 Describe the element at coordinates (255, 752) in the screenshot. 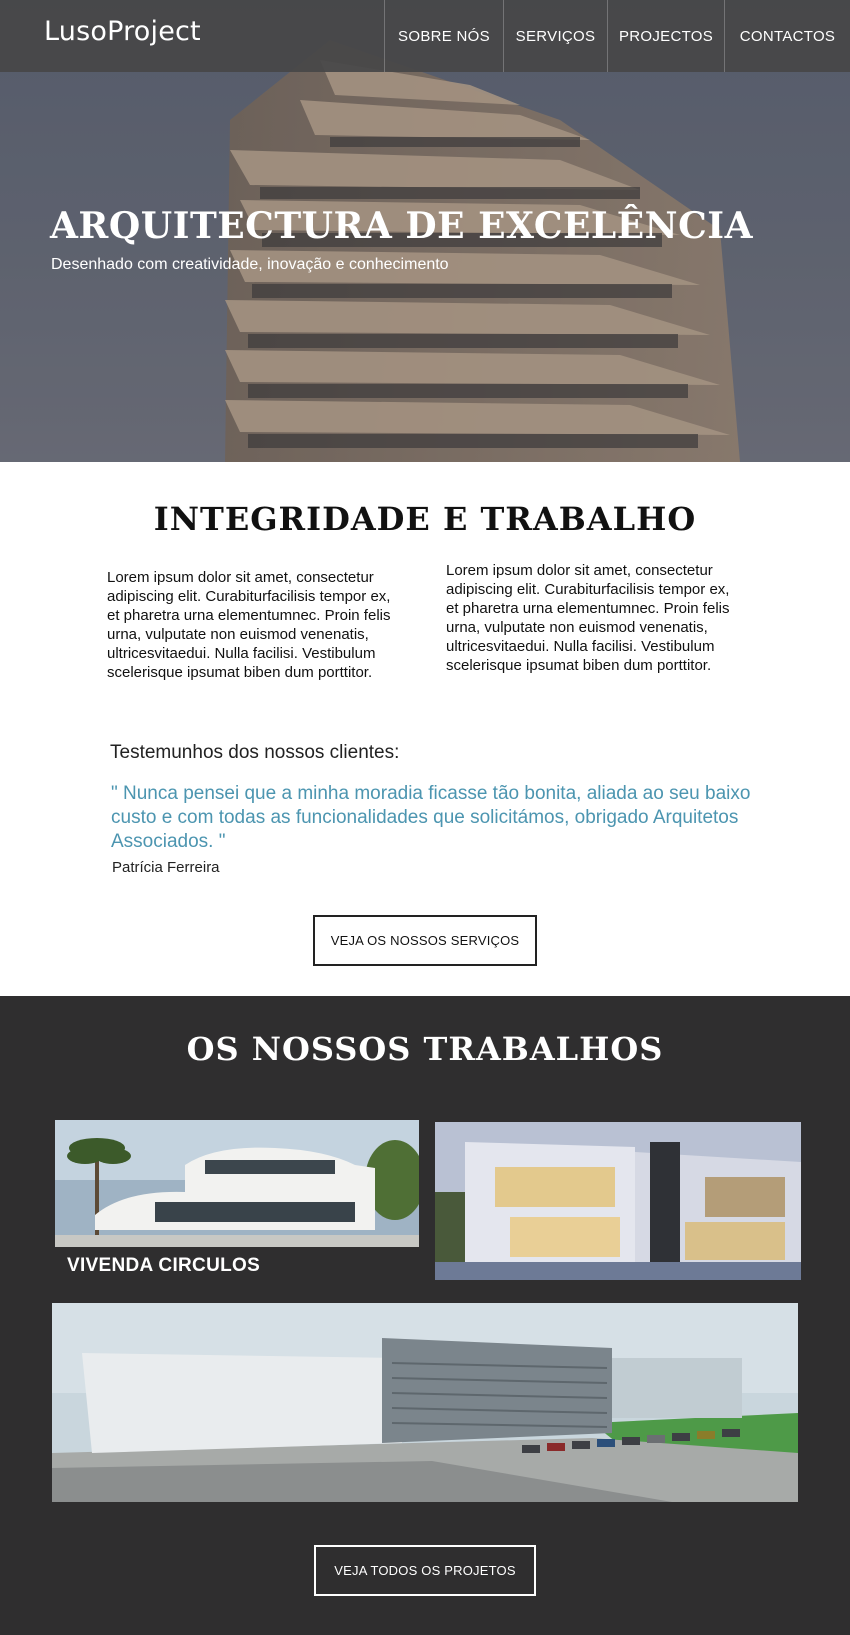

I see `testimonials-heading: Testemunhos dos nossos clientes:` at that location.